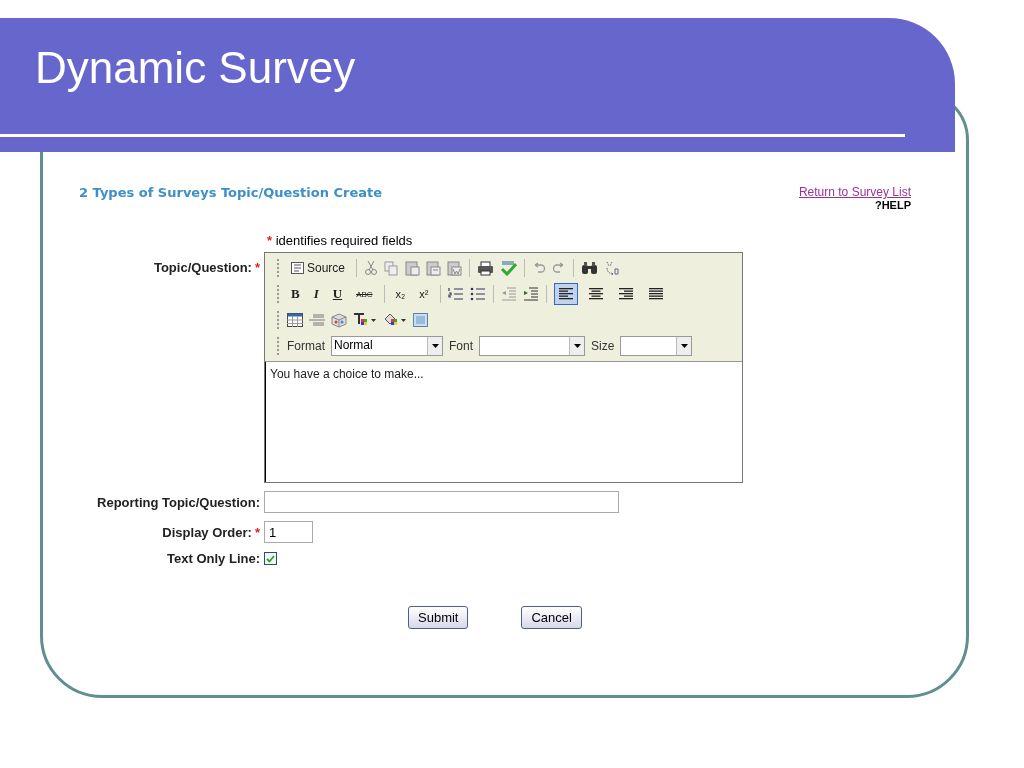 The height and width of the screenshot is (768, 1024). Describe the element at coordinates (486, 268) in the screenshot. I see `printer-icon` at that location.